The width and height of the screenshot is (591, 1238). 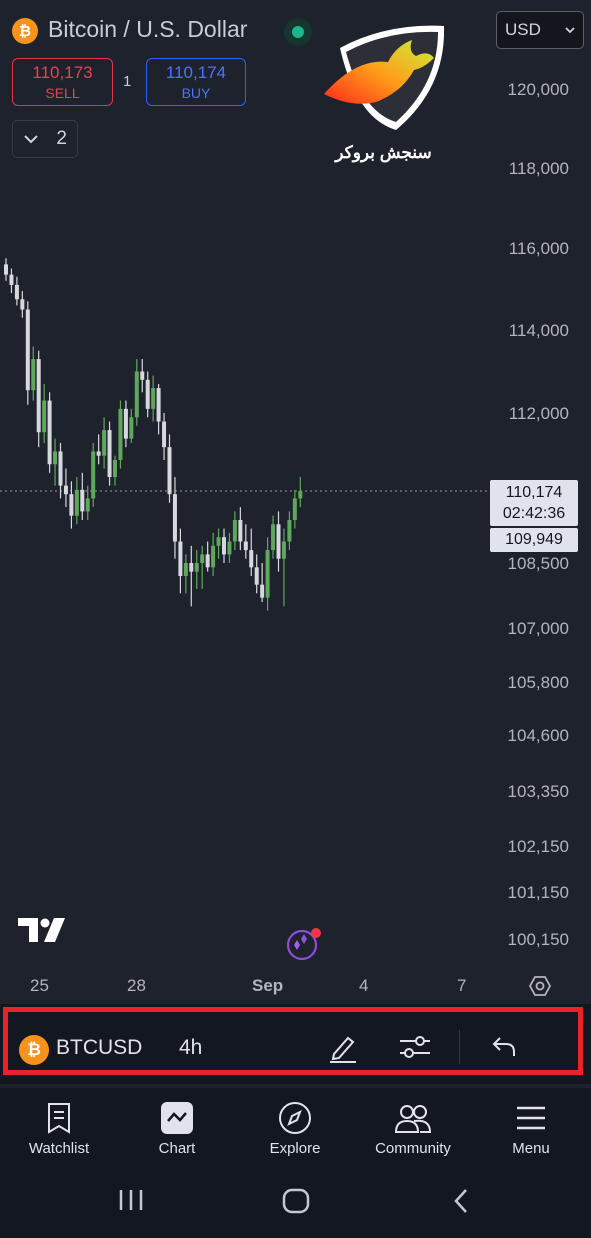 I want to click on compass-icon, so click(x=295, y=1118).